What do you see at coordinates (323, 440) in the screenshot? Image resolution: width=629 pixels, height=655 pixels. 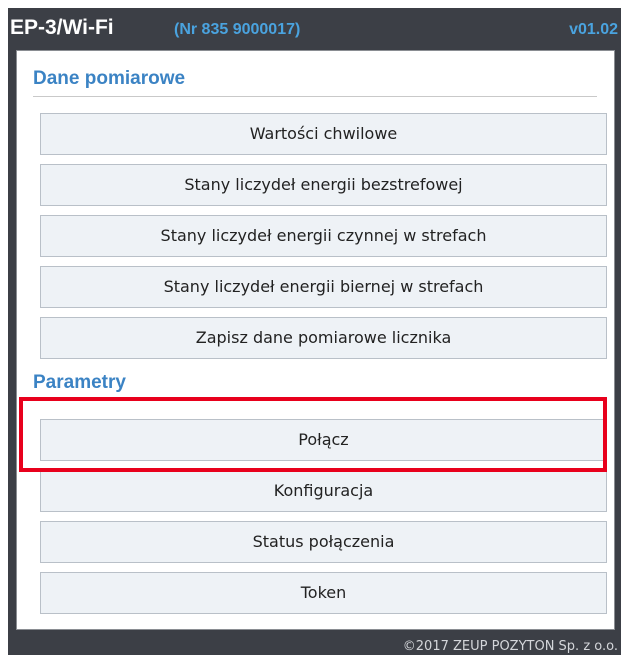 I see `connect-button: Połącz` at bounding box center [323, 440].